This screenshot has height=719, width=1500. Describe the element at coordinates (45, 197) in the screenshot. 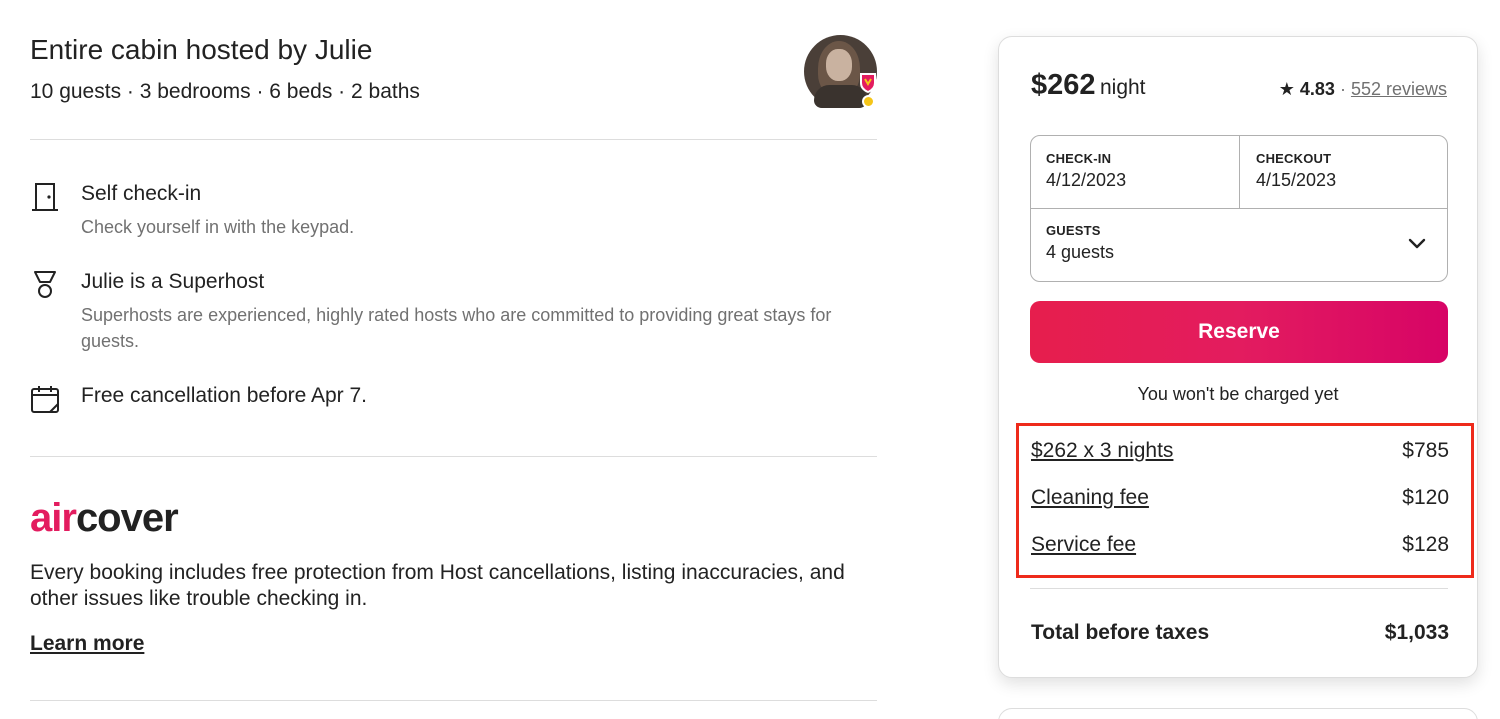

I see `door-icon` at that location.